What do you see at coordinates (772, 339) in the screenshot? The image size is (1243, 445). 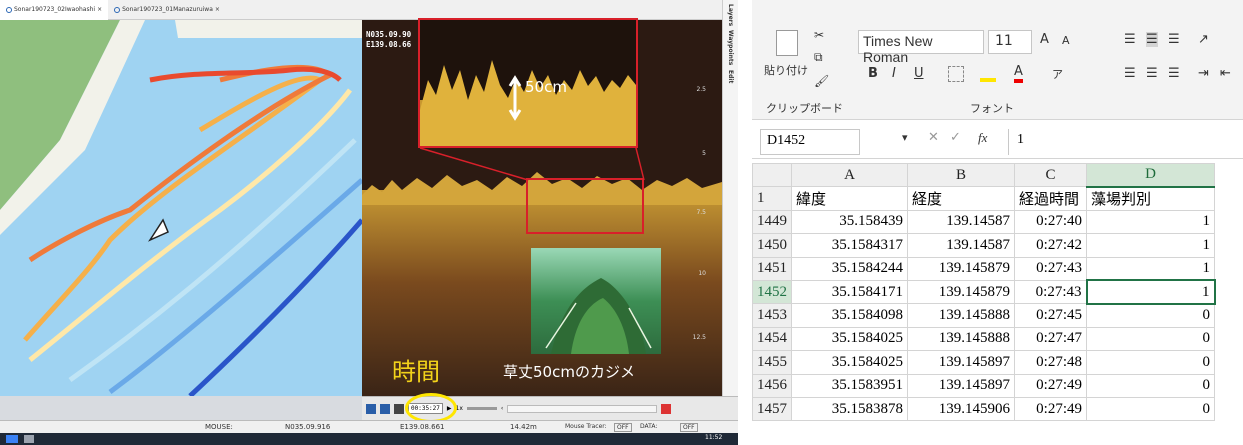 I see `row-header: 1454` at bounding box center [772, 339].